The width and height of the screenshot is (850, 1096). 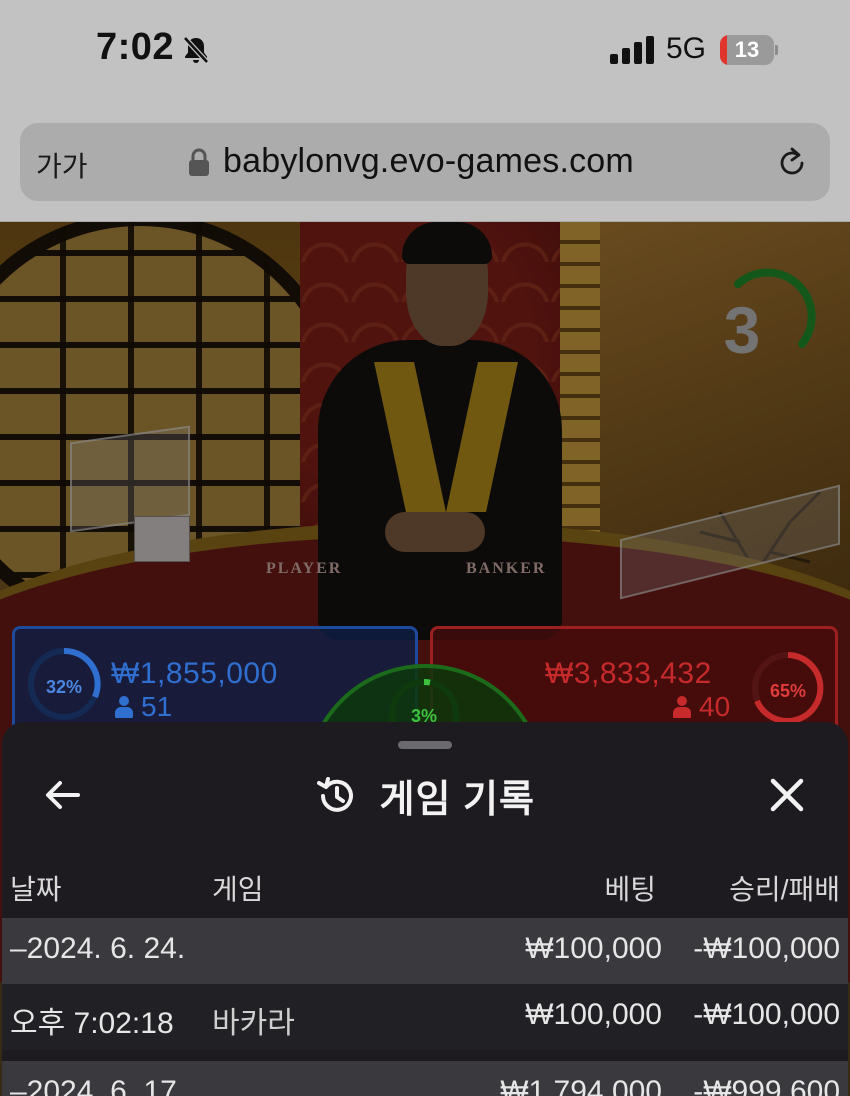 What do you see at coordinates (335, 794) in the screenshot?
I see `history-icon` at bounding box center [335, 794].